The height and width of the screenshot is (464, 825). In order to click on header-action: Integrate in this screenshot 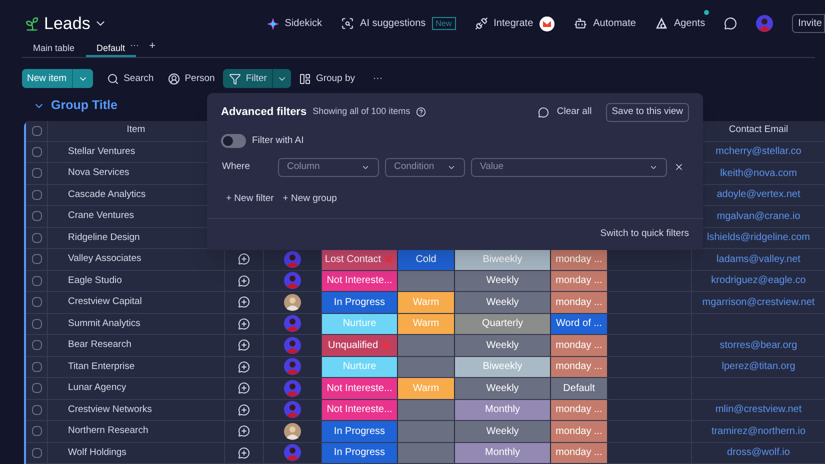, I will do `click(515, 24)`.